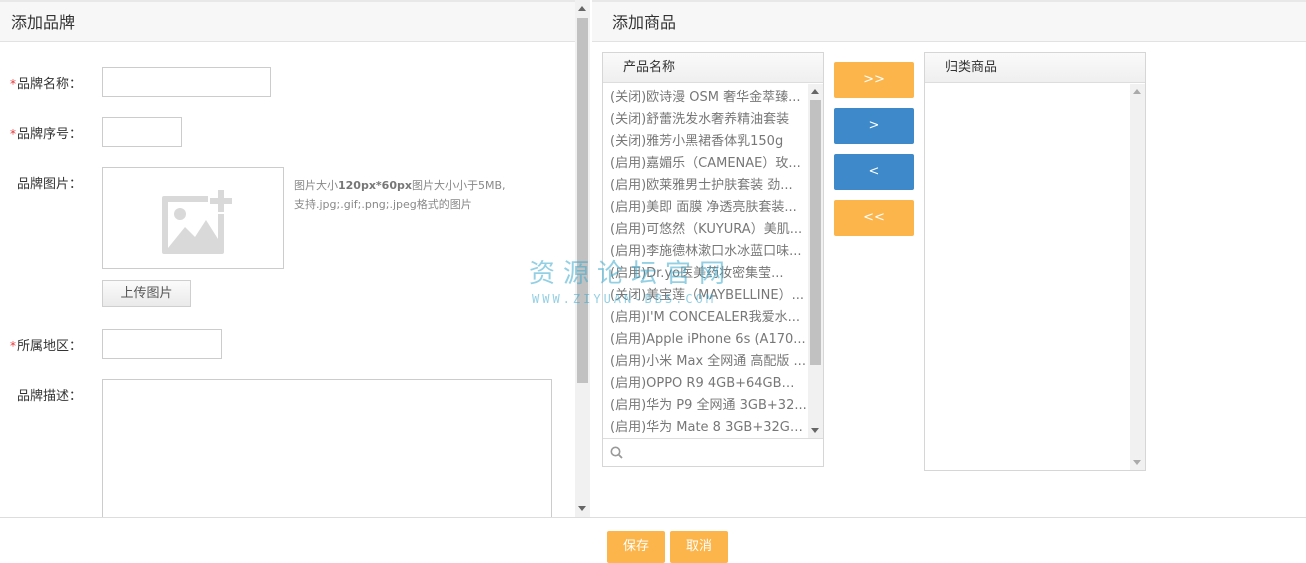 This screenshot has height=563, width=1306. What do you see at coordinates (636, 547) in the screenshot?
I see `save-button: 保存` at bounding box center [636, 547].